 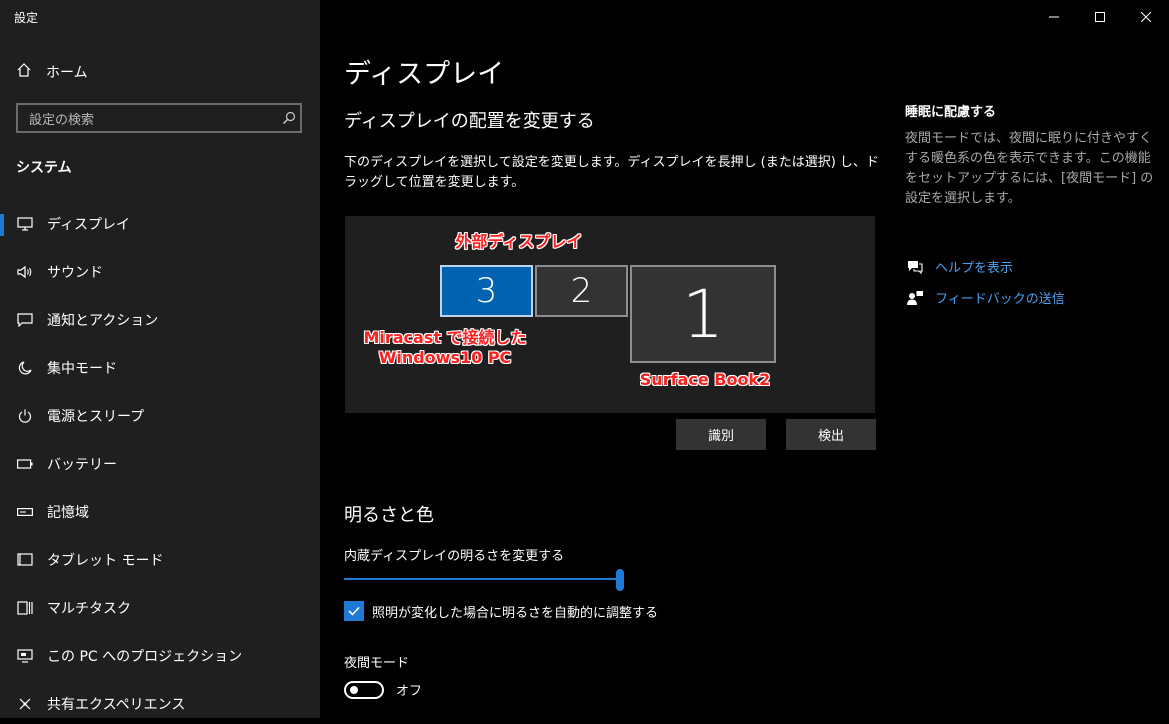 I want to click on help-link: ヘルプを表示, so click(x=959, y=266).